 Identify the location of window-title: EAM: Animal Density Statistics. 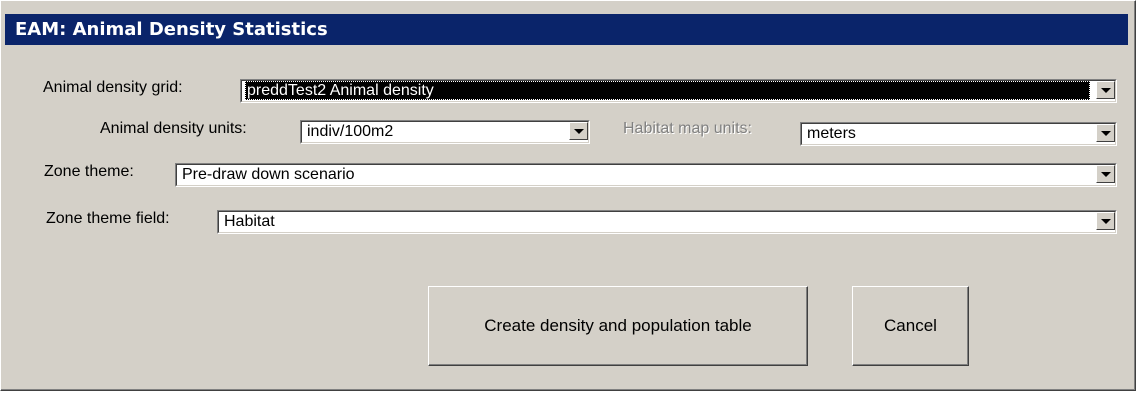
(566, 29).